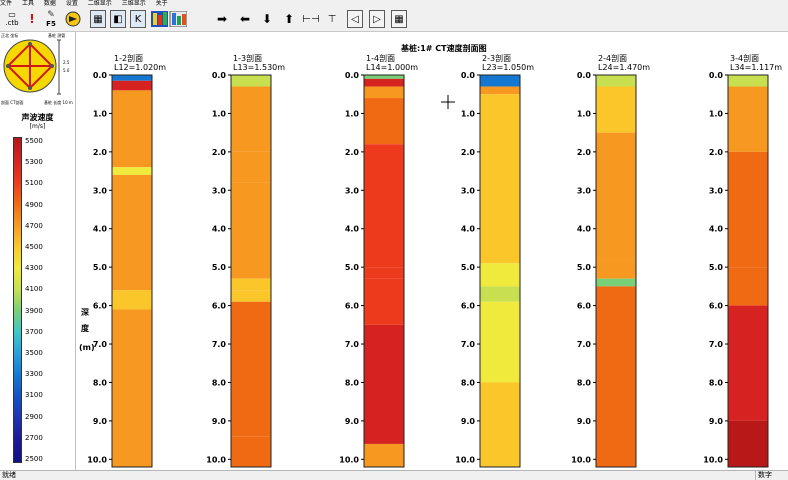 The height and width of the screenshot is (480, 788). What do you see at coordinates (222, 19) in the screenshot?
I see `arrow-right-button: ➡` at bounding box center [222, 19].